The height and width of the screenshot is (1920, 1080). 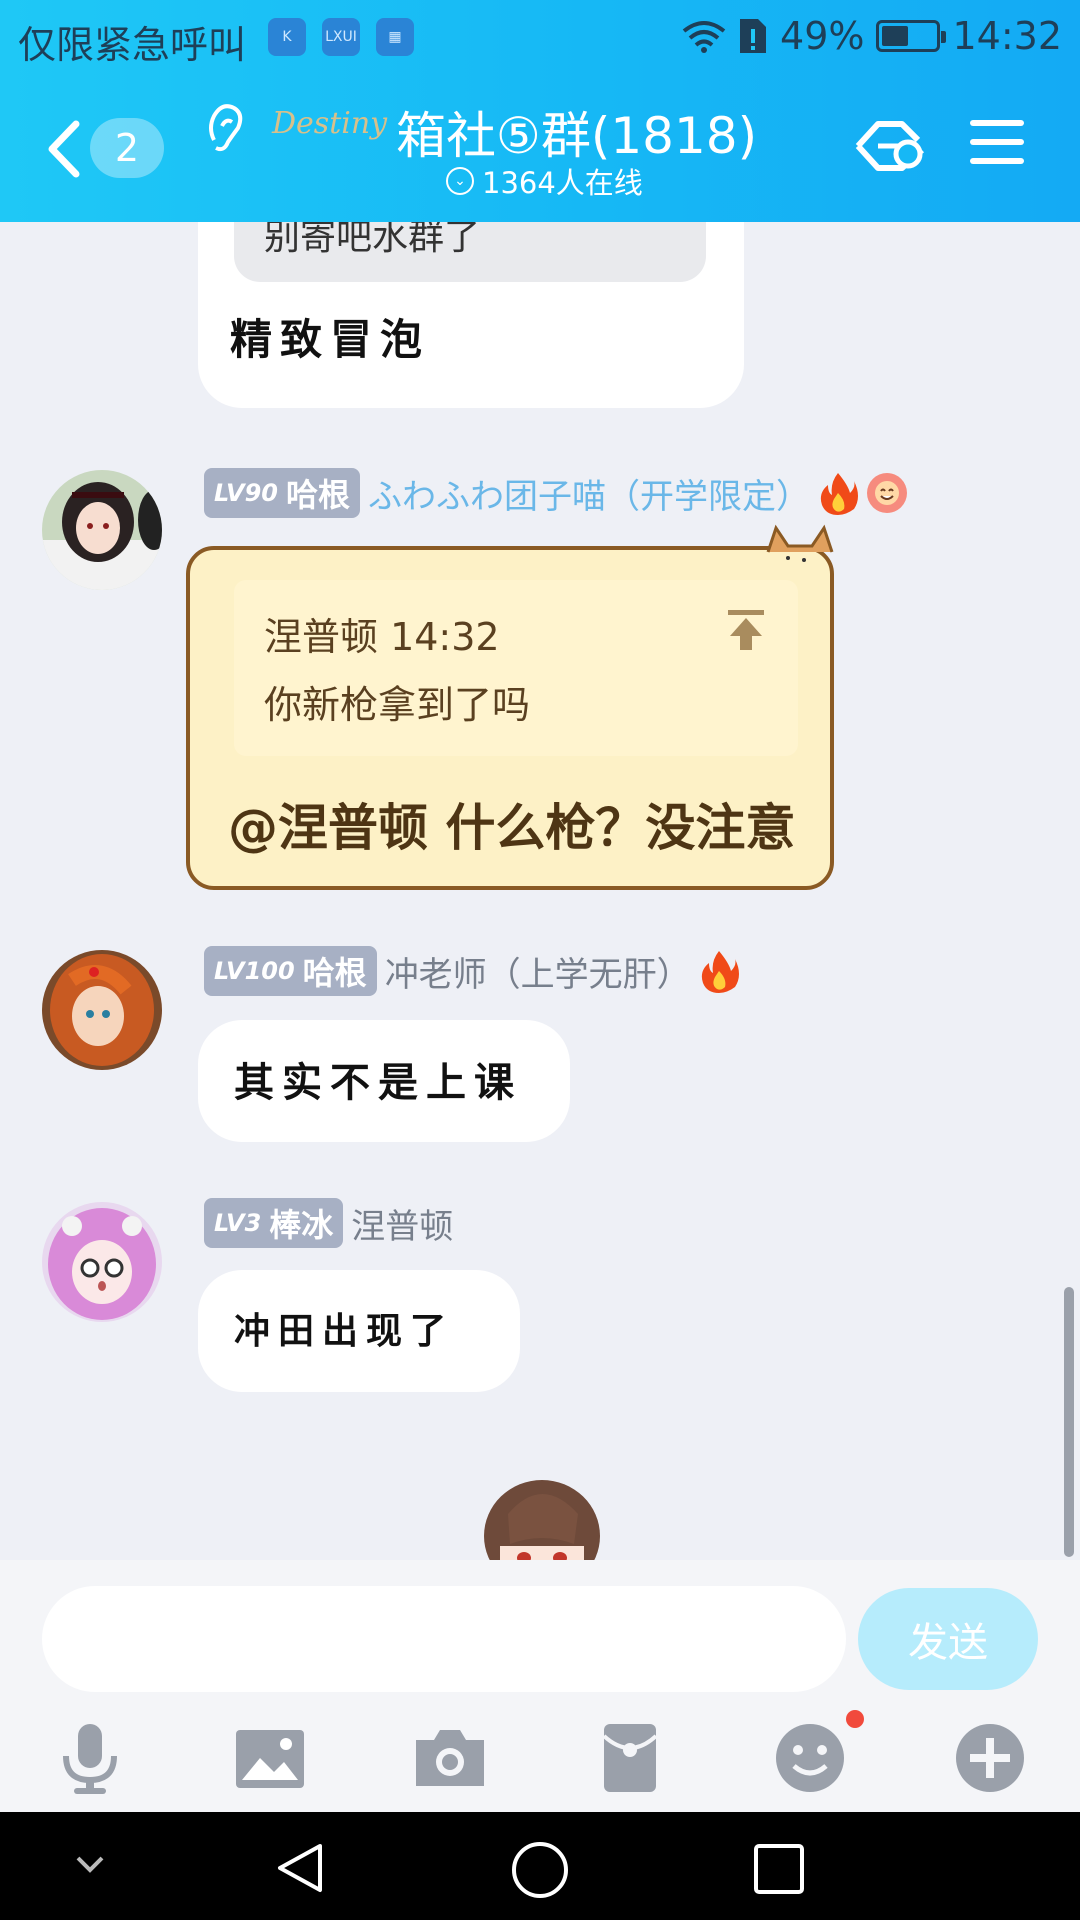 I want to click on gallery-icon: ▦, so click(x=395, y=37).